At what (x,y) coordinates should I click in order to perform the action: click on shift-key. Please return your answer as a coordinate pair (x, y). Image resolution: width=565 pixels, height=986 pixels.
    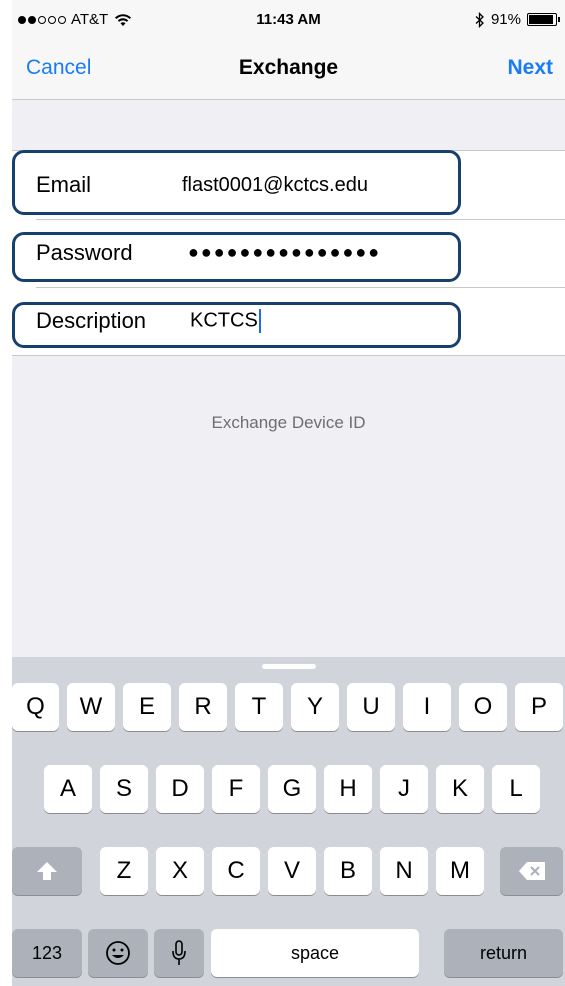
    Looking at the image, I should click on (47, 871).